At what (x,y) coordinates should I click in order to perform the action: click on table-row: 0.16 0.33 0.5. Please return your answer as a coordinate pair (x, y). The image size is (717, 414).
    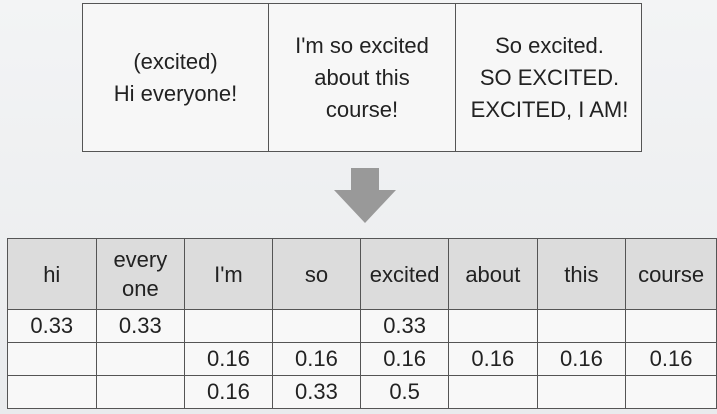
    Looking at the image, I should click on (362, 392).